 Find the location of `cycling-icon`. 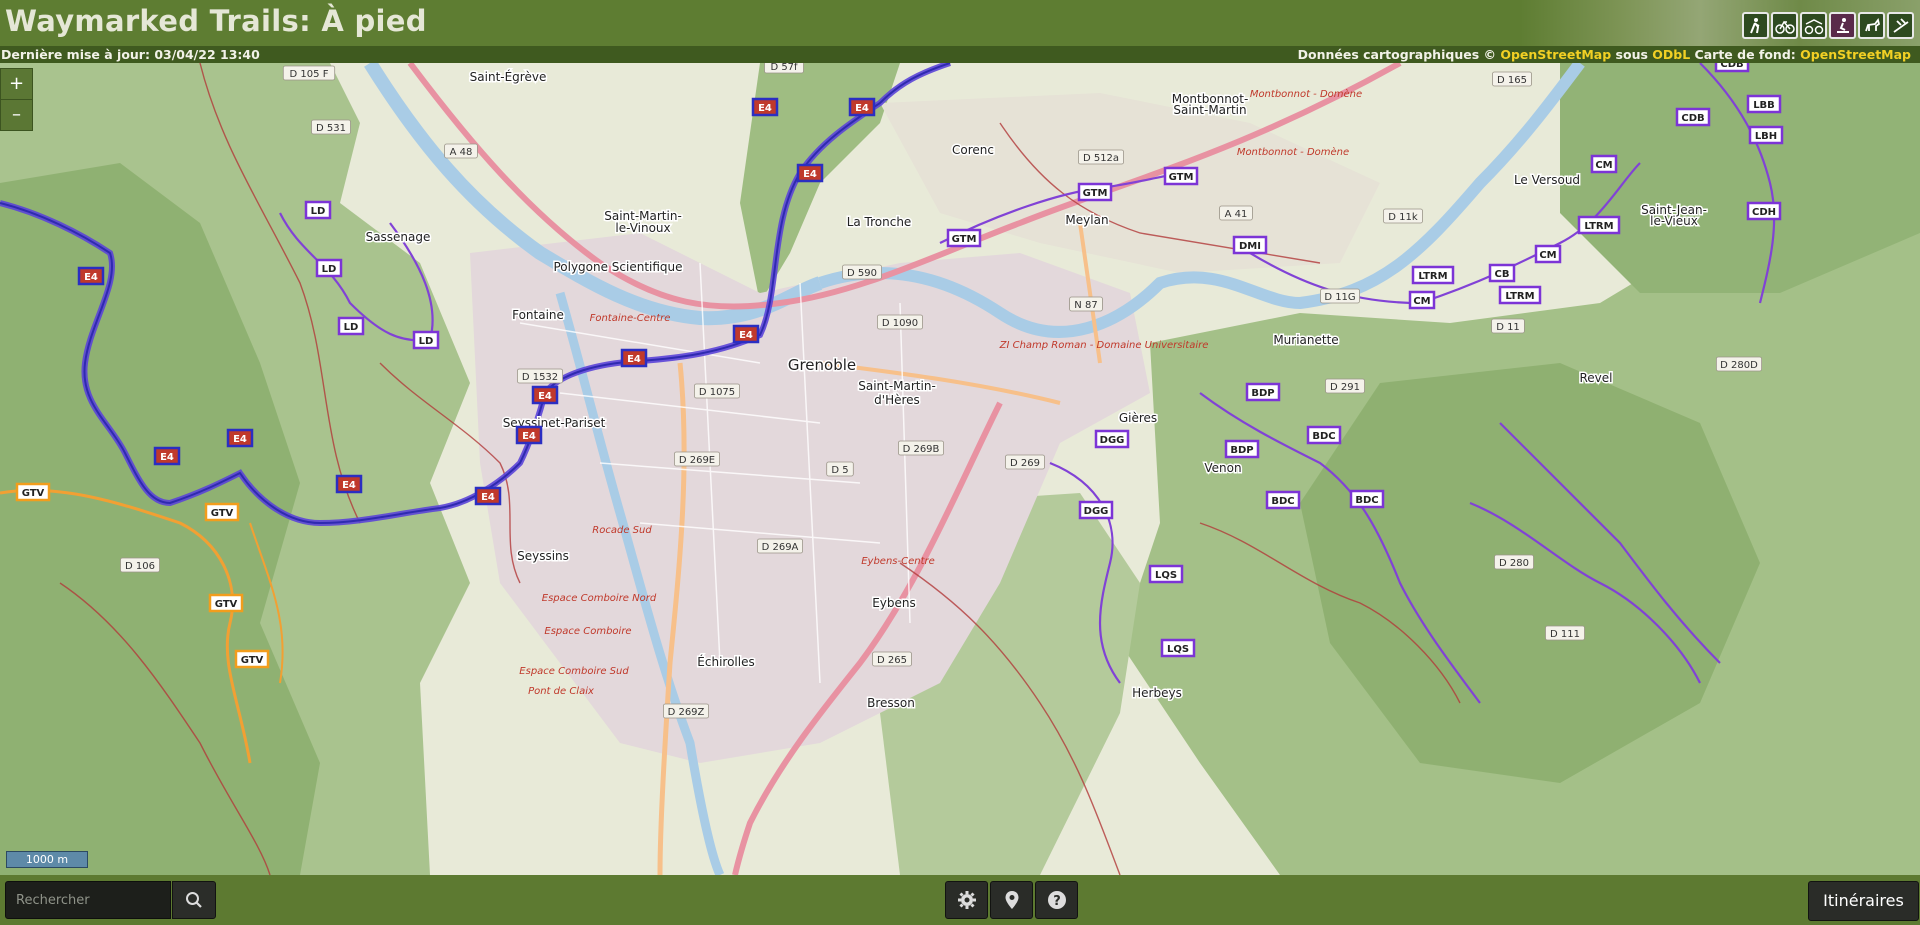

cycling-icon is located at coordinates (1784, 25).